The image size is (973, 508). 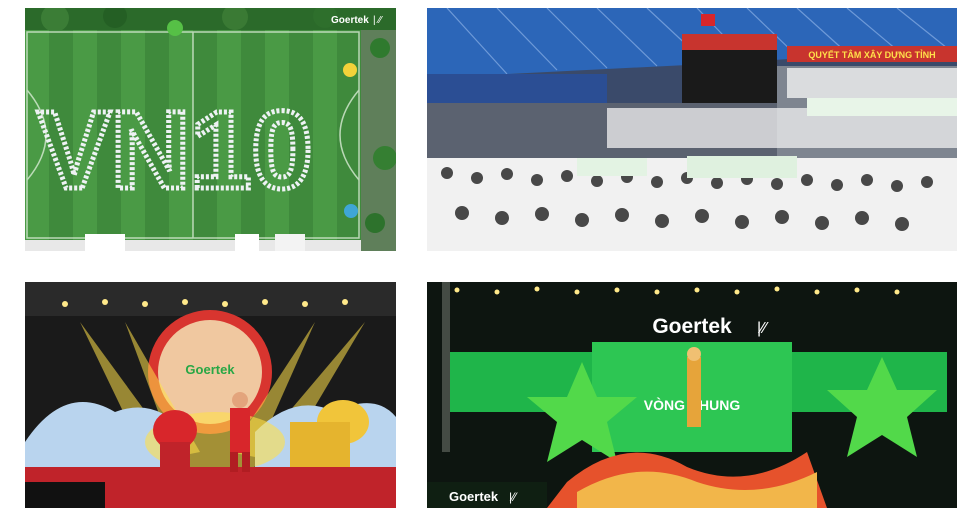 I want to click on banner-text: QUYẾT TÂM XÂY DỰNG TỈNH, so click(x=871, y=54).